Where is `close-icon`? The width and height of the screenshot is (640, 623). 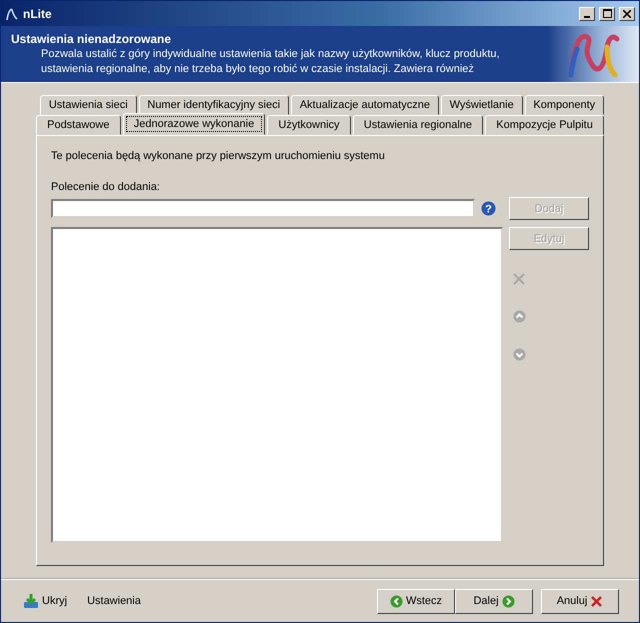 close-icon is located at coordinates (627, 14).